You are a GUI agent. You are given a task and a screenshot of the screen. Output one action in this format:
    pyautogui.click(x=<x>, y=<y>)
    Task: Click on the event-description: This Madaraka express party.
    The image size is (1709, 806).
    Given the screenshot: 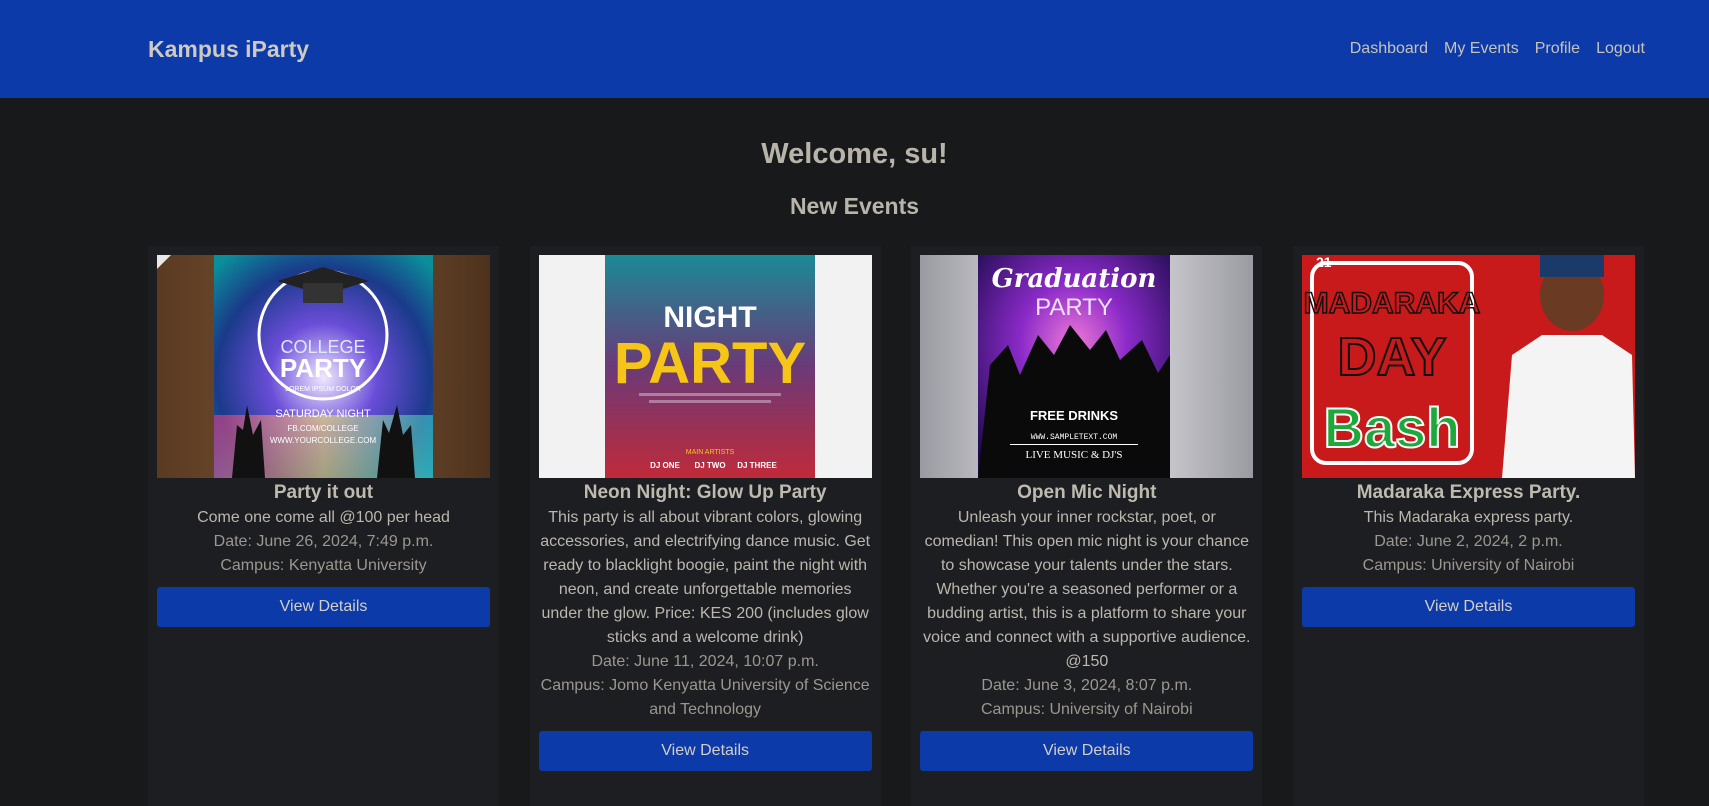 What is the action you would take?
    pyautogui.click(x=1468, y=517)
    